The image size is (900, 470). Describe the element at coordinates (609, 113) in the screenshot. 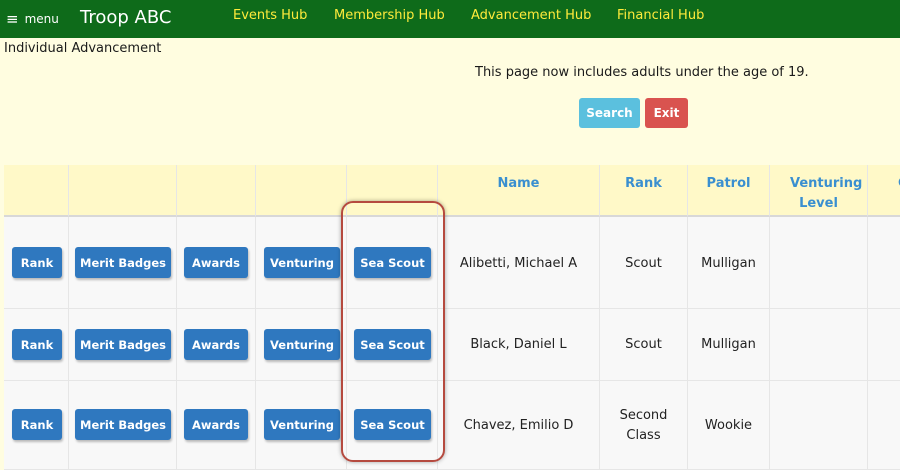

I see `search-button: Search` at that location.